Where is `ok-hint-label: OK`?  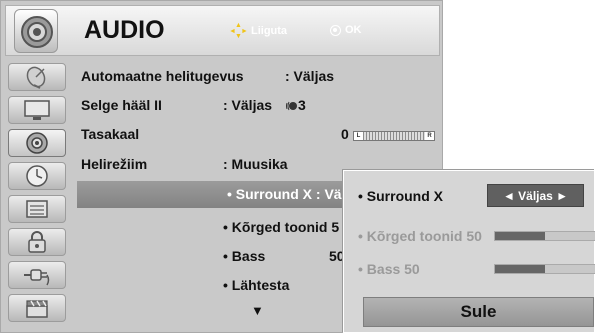 ok-hint-label: OK is located at coordinates (353, 30).